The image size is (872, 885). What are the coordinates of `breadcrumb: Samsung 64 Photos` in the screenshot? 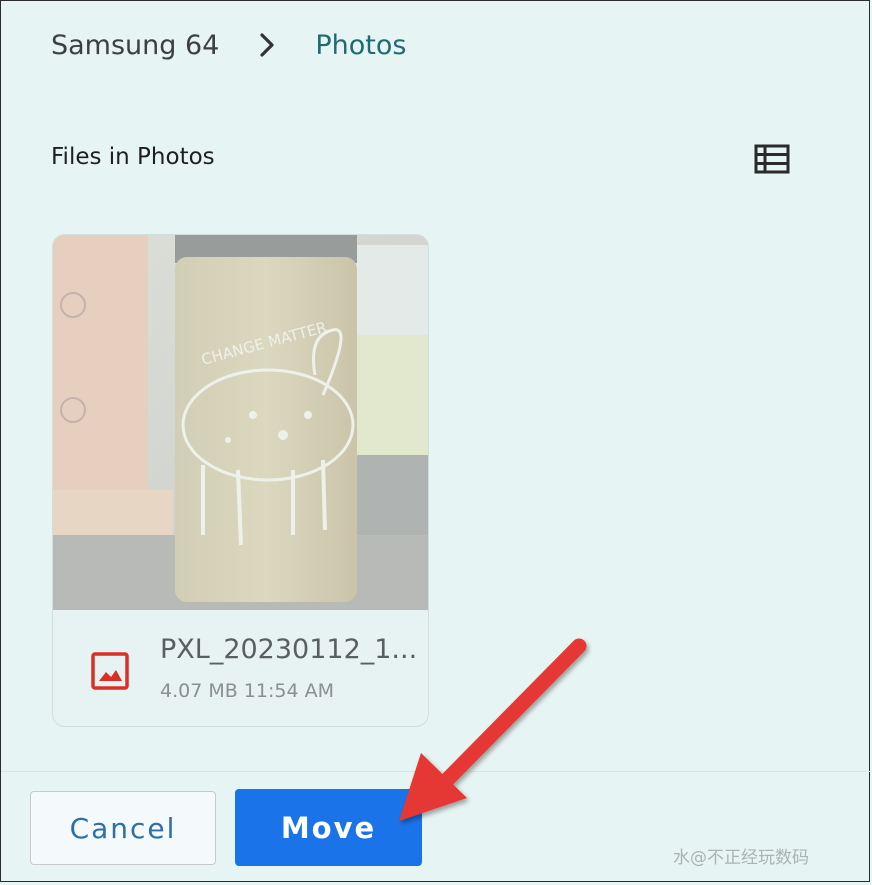 It's located at (228, 45).